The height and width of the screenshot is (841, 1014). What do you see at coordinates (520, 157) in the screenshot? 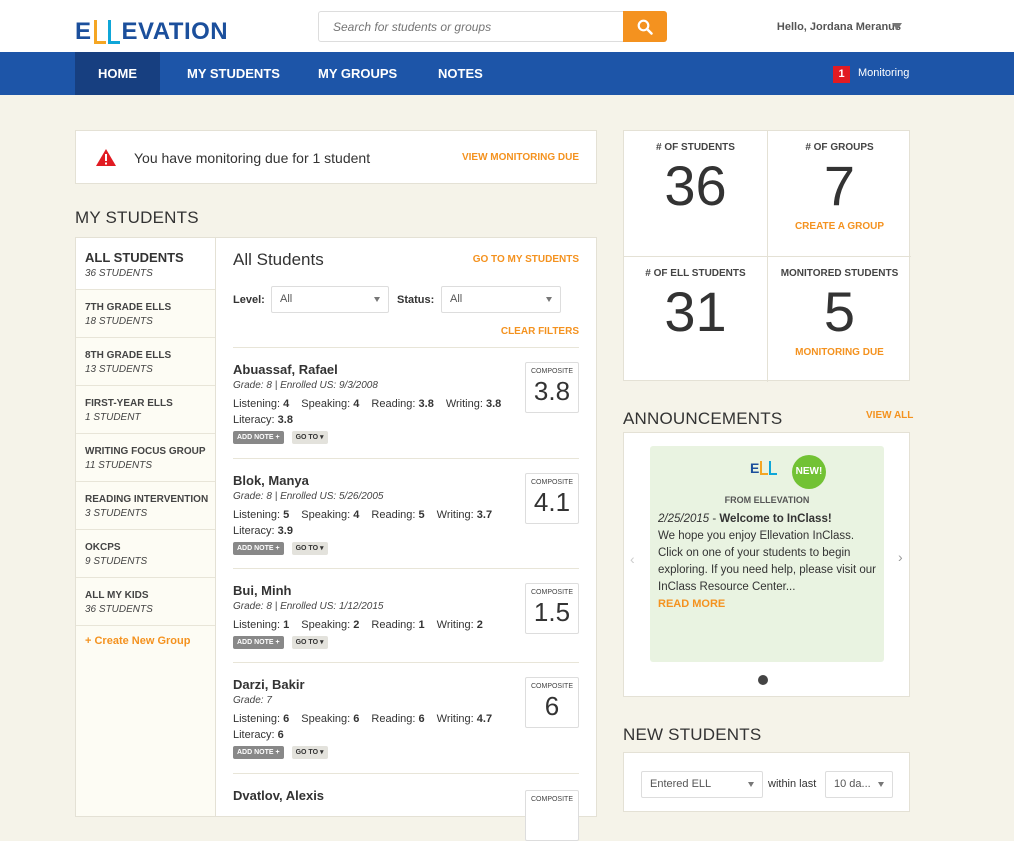
I see `view-monitoring-due-link: VIEW MONITORING DUE` at bounding box center [520, 157].